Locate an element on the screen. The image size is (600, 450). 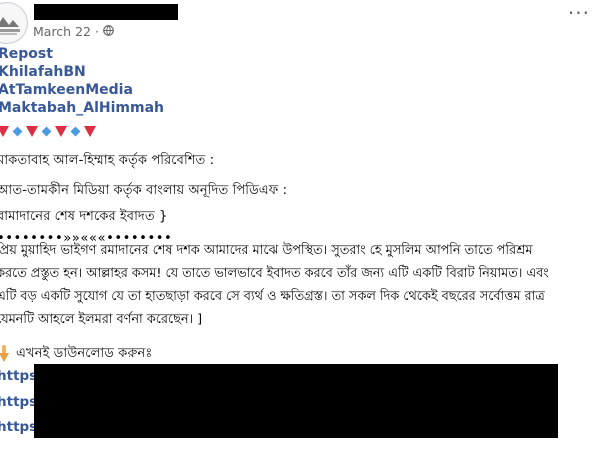
globe-icon is located at coordinates (108, 31).